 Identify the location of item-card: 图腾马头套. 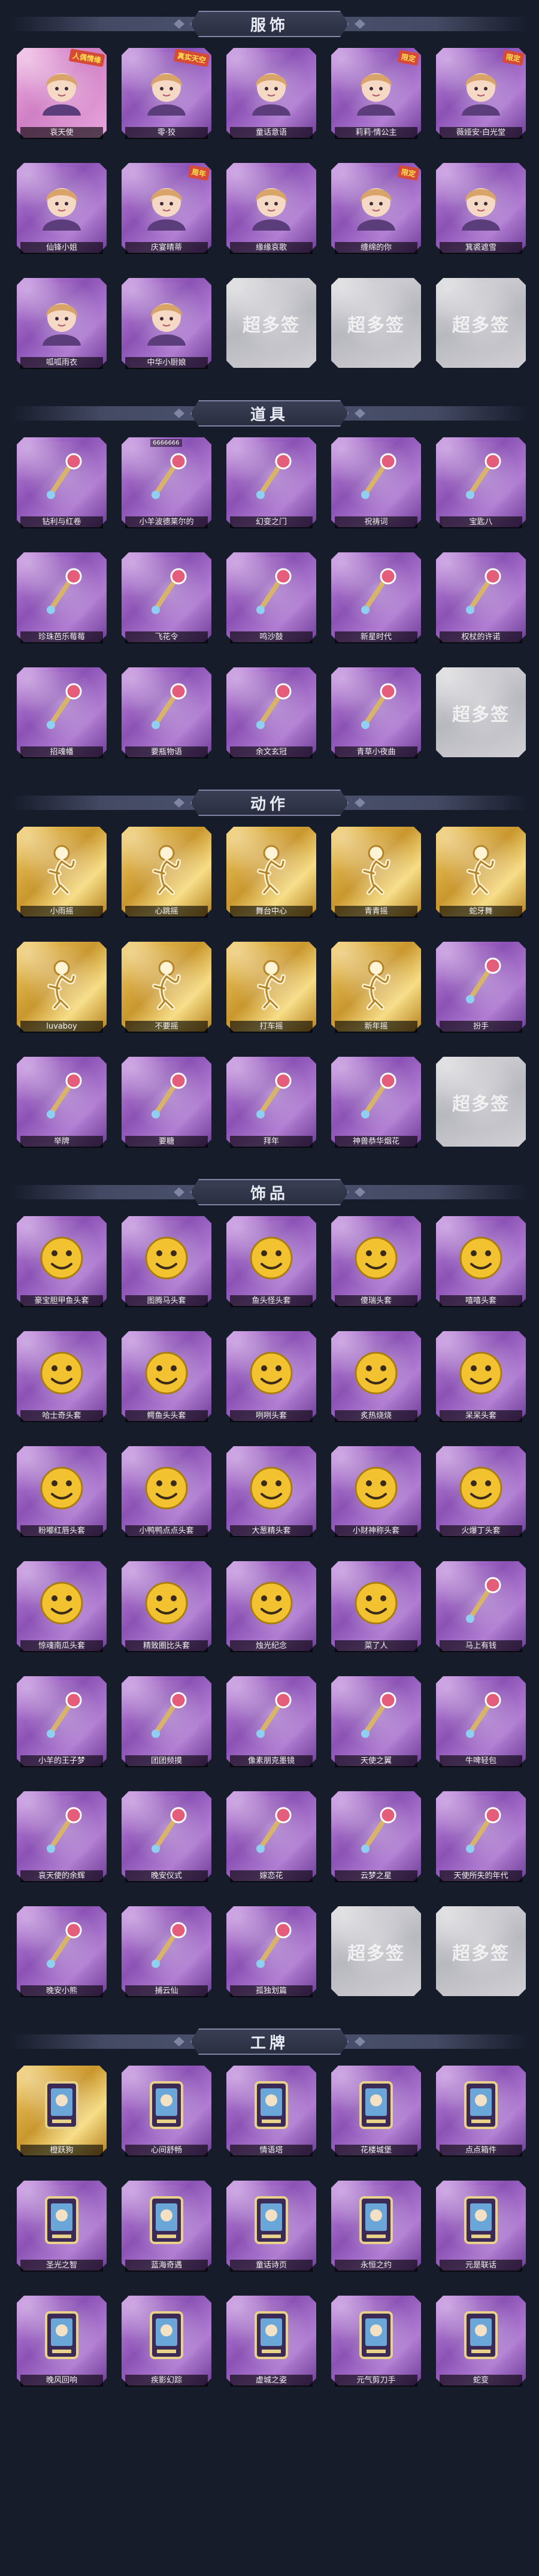
(167, 1267).